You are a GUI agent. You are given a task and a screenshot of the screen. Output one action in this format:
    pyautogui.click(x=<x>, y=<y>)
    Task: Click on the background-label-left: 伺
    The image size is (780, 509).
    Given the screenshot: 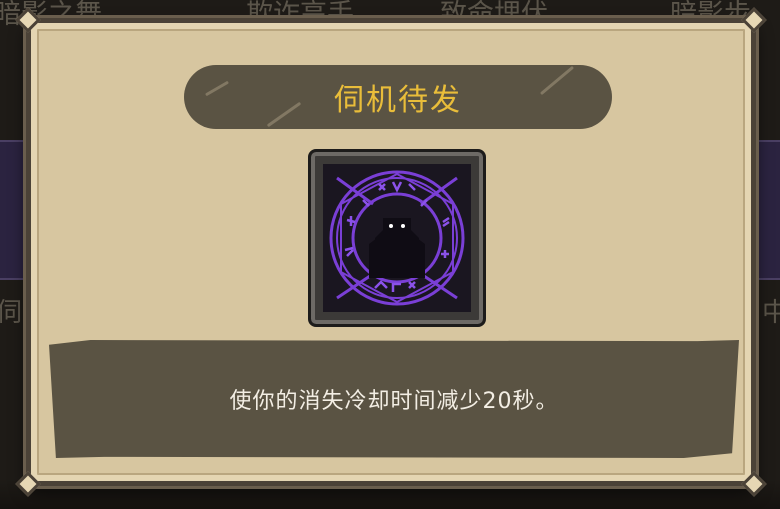 What is the action you would take?
    pyautogui.click(x=11, y=313)
    